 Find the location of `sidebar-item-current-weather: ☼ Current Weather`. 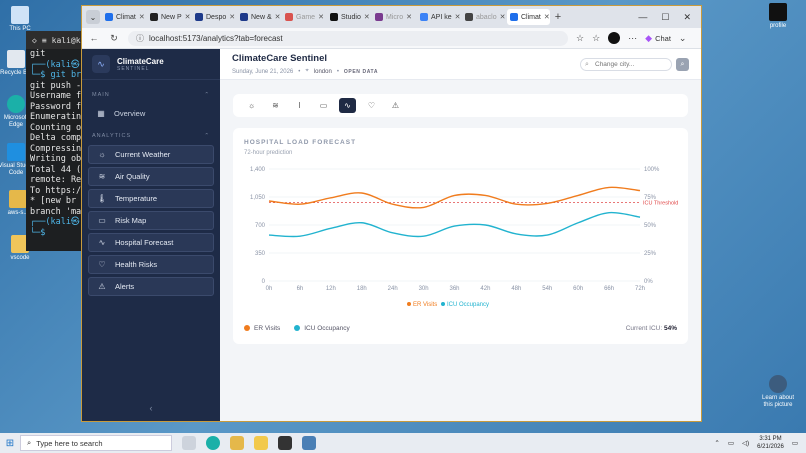

sidebar-item-current-weather: ☼ Current Weather is located at coordinates (151, 154).